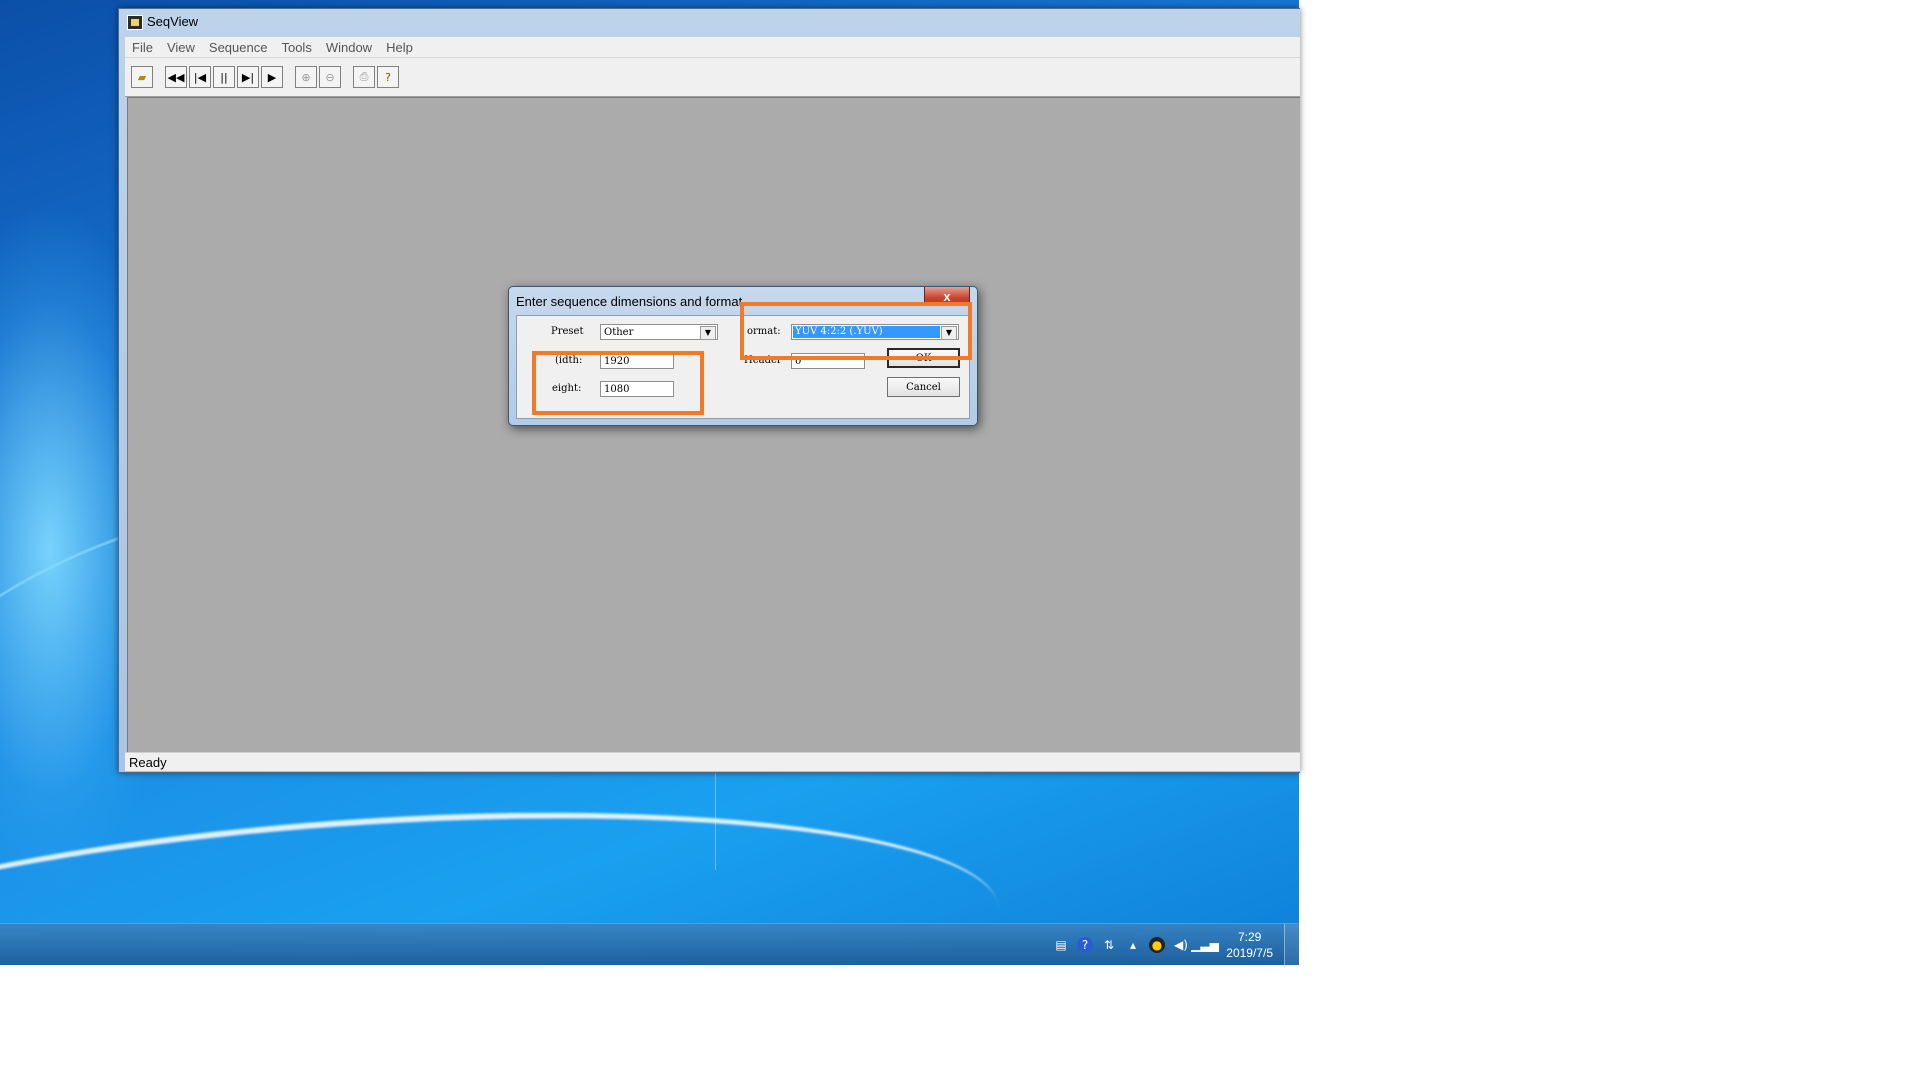 The width and height of the screenshot is (1920, 1080). What do you see at coordinates (567, 388) in the screenshot?
I see `height-label: eight:` at bounding box center [567, 388].